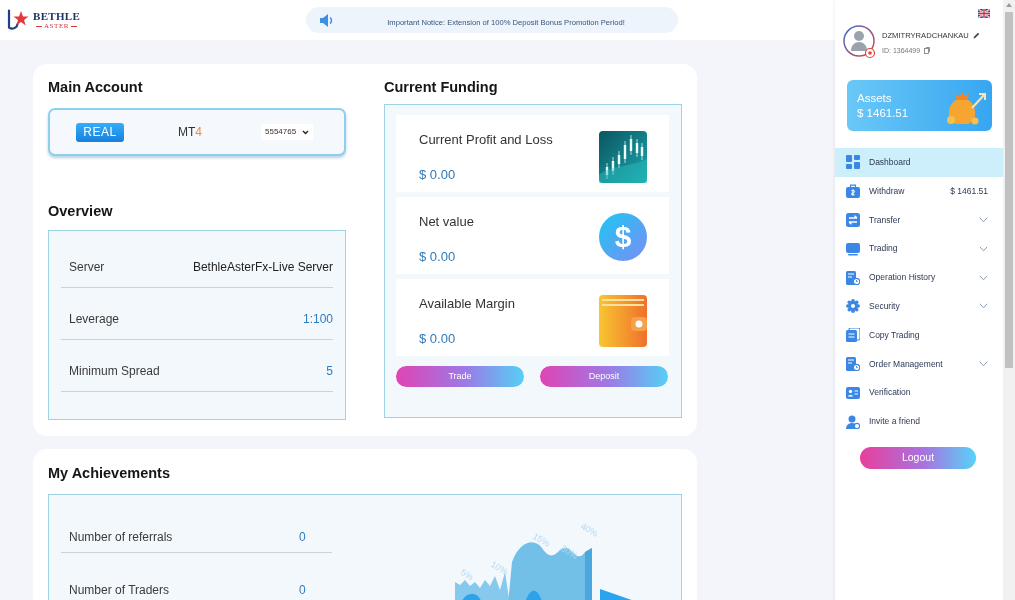  What do you see at coordinates (919, 364) in the screenshot?
I see `sidebar-item: Order Management` at bounding box center [919, 364].